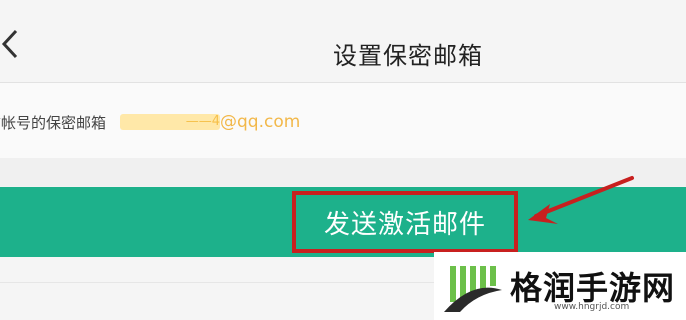 This screenshot has width=686, height=320. I want to click on email-label: 前帐号的保密邮箱, so click(53, 122).